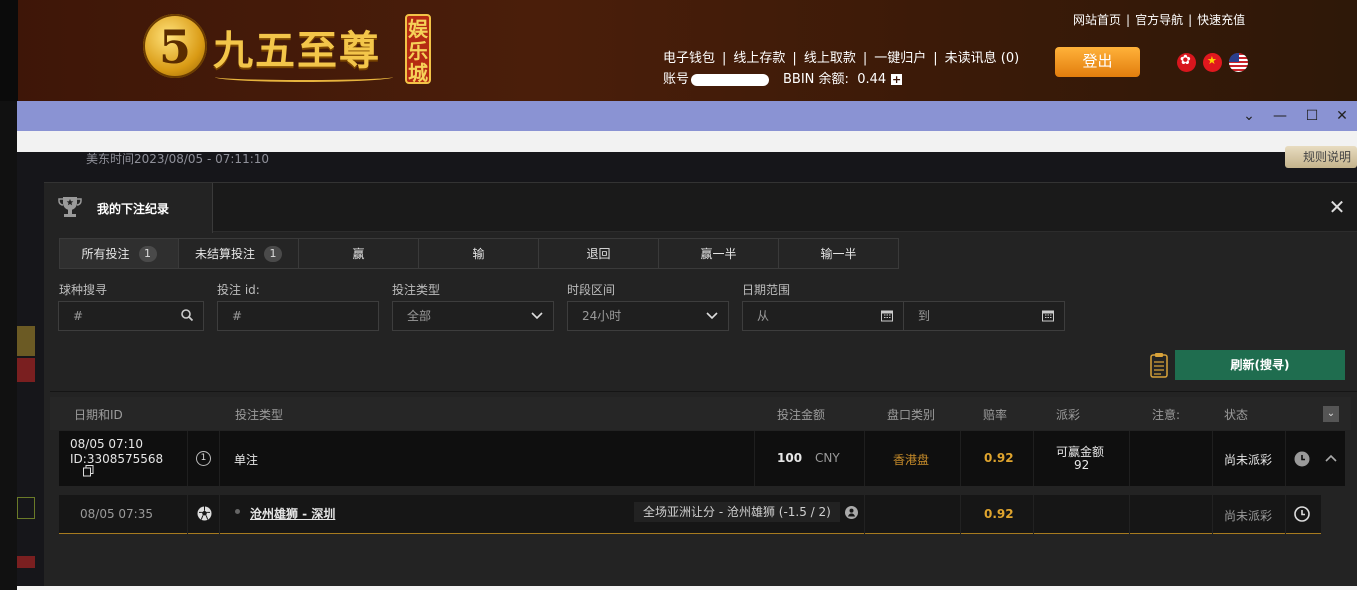 This screenshot has height=590, width=1357. What do you see at coordinates (83, 290) in the screenshot?
I see `sport-search-label: 球种搜寻` at bounding box center [83, 290].